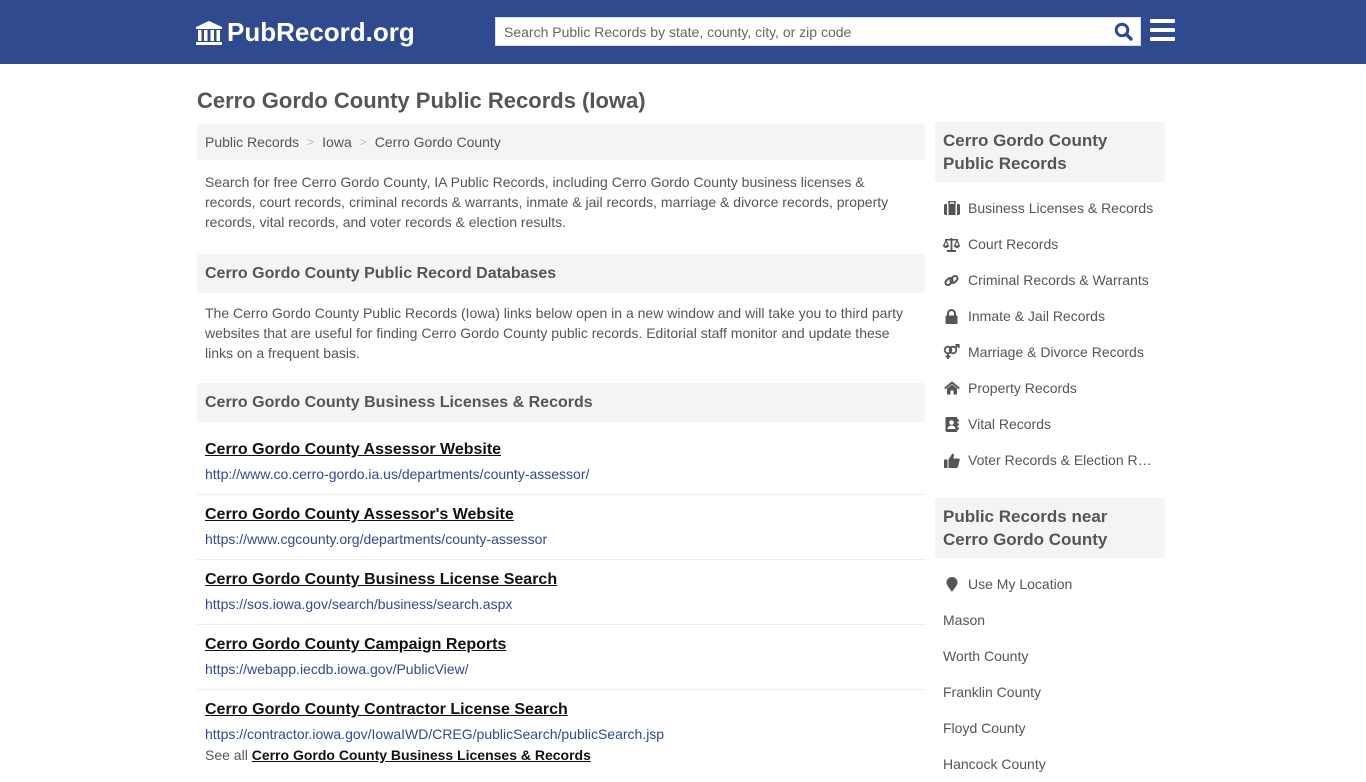 This screenshot has width=1366, height=782. I want to click on sidebar-item-label: Inmate & Jail Records, so click(1036, 316).